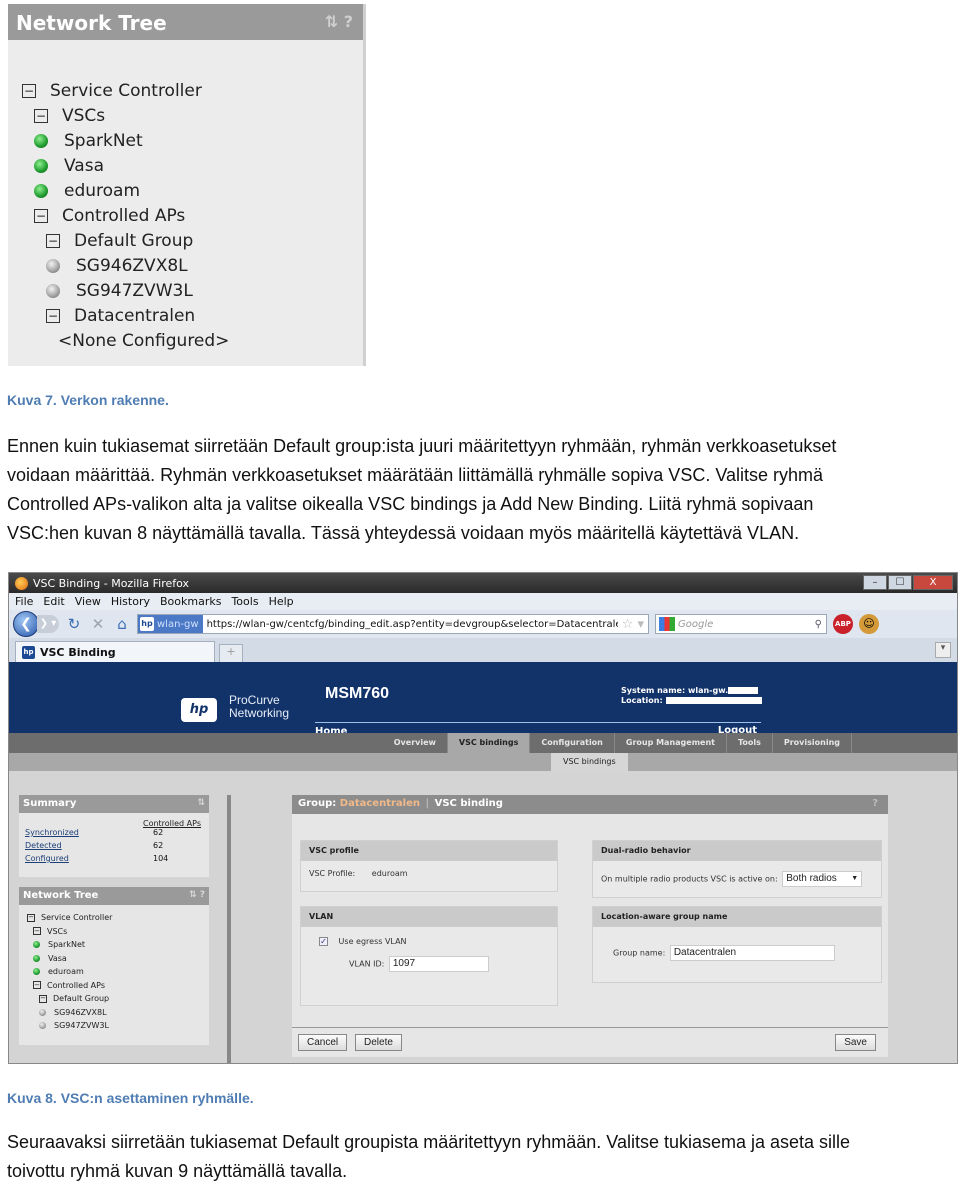 This screenshot has width=960, height=1186. Describe the element at coordinates (52, 834) in the screenshot. I see `synchronized-link: Synchronized` at that location.